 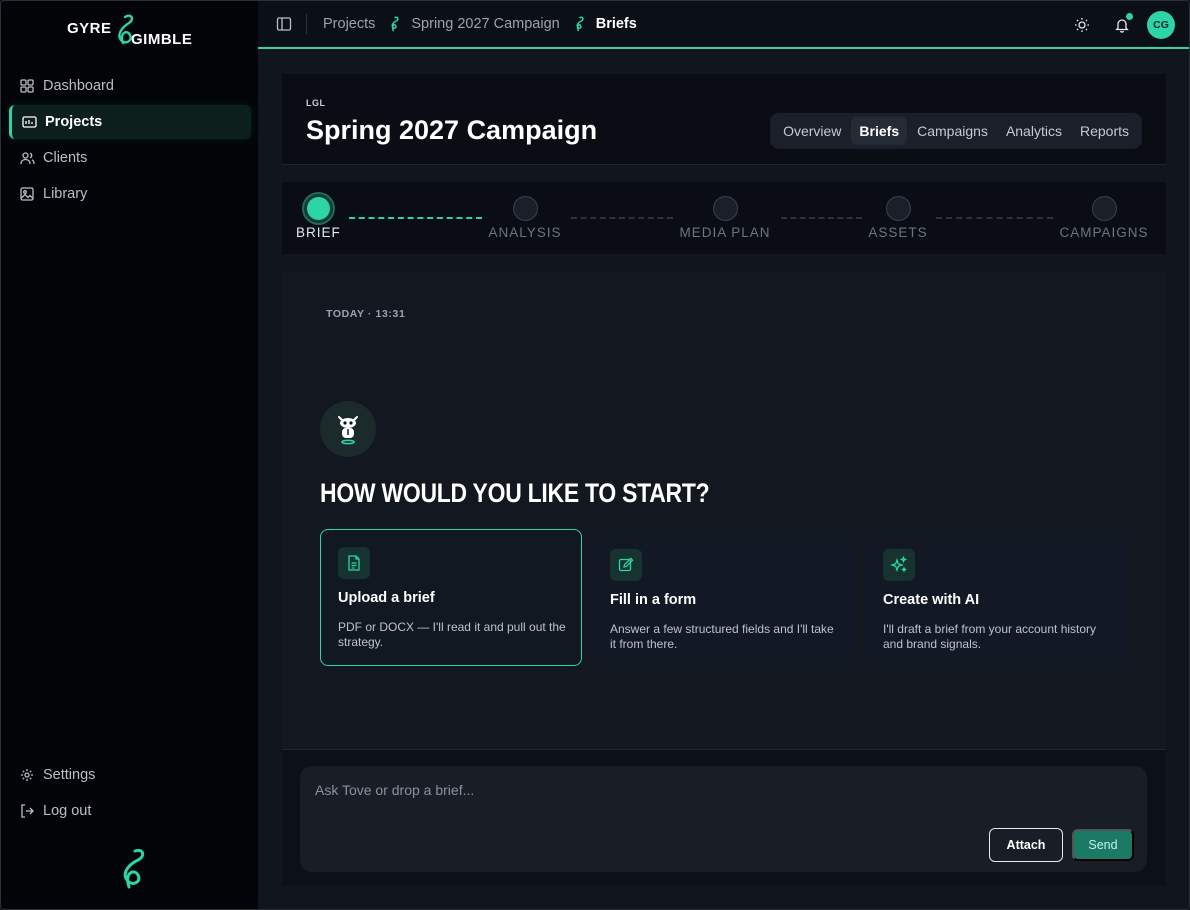 I want to click on sidebar-nav: Dashboard Projects Clients Library, so click(x=130, y=141).